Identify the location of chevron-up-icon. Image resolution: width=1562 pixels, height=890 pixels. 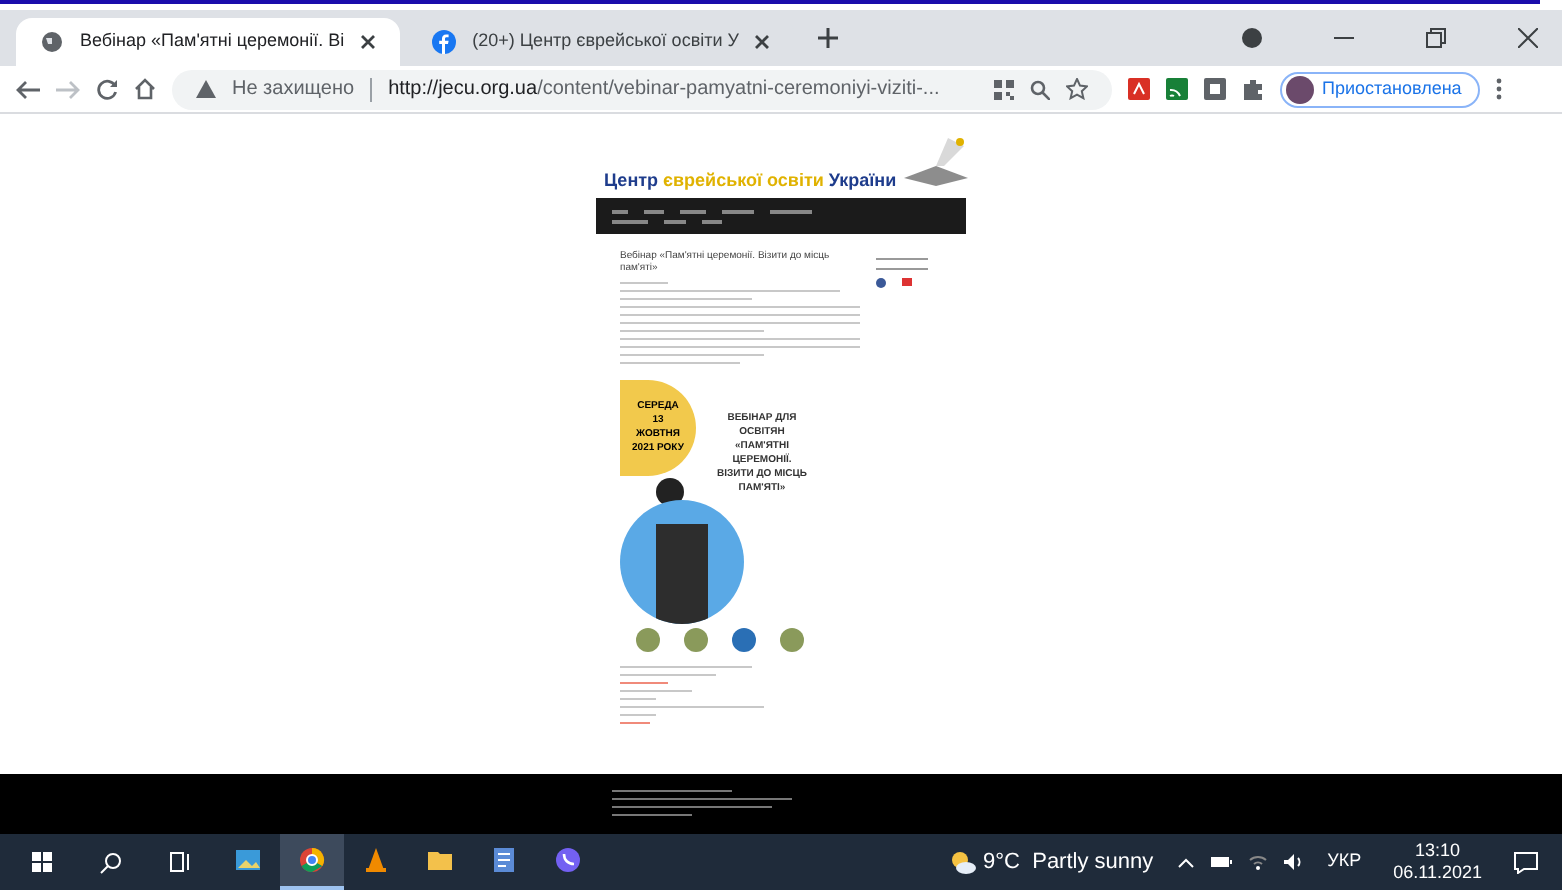
(1185, 862).